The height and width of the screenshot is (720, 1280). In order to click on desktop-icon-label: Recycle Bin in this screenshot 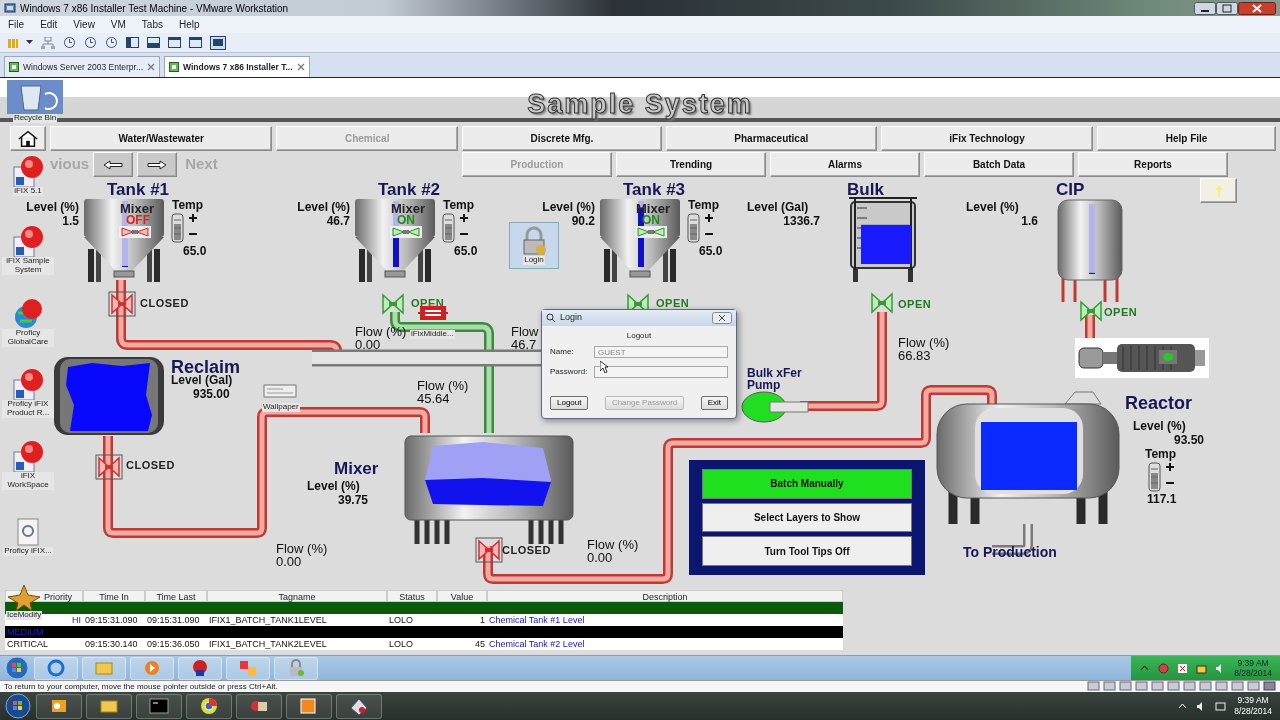, I will do `click(35, 118)`.